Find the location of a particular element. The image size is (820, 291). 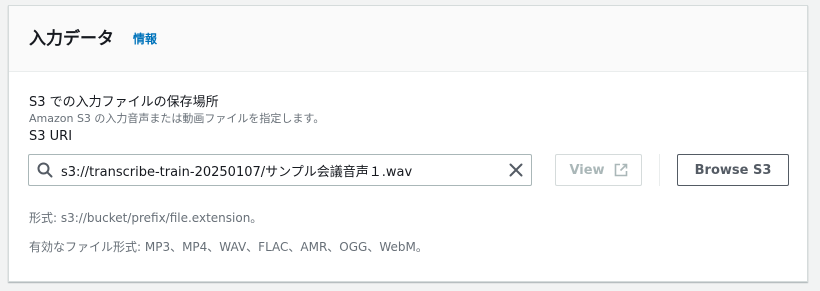

format-constraint: 形式: s3://bucket/prefix/file.extension。 is located at coordinates (146, 218).